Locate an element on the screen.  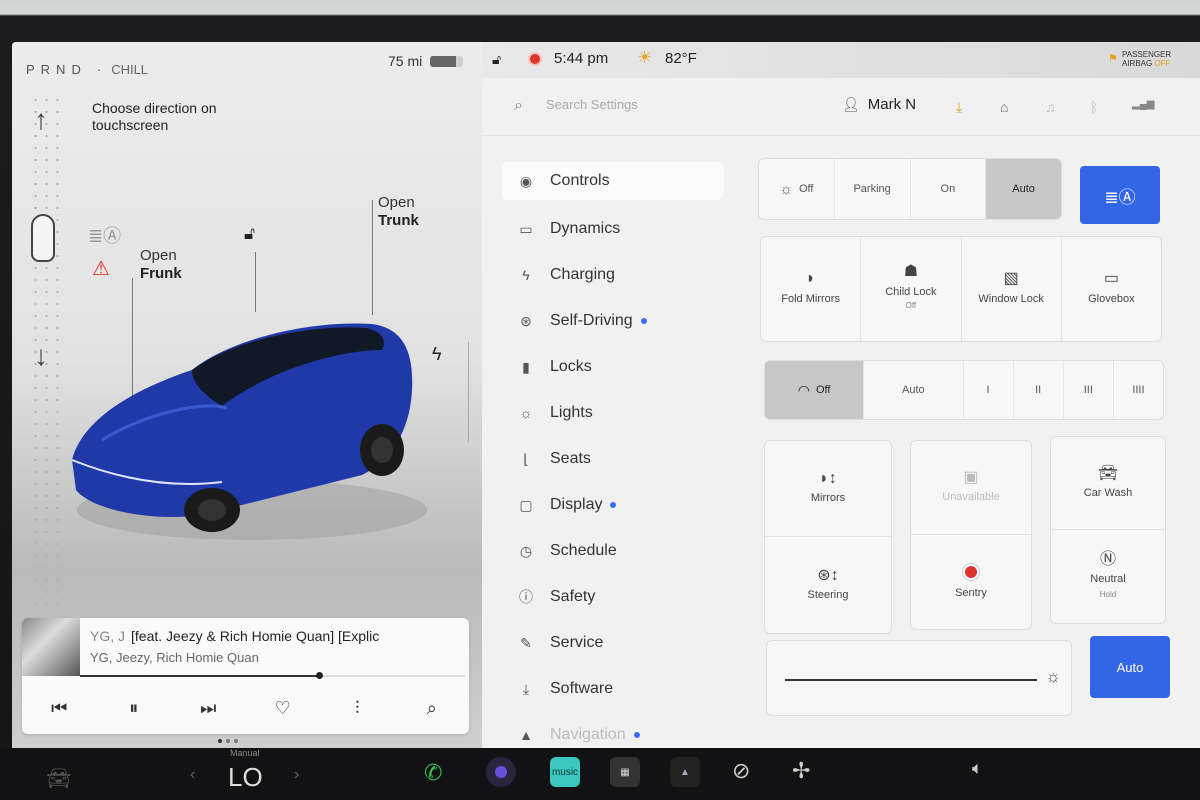
wiper-speed-selector: ◠ Off Auto I II III IIII is located at coordinates (964, 390).